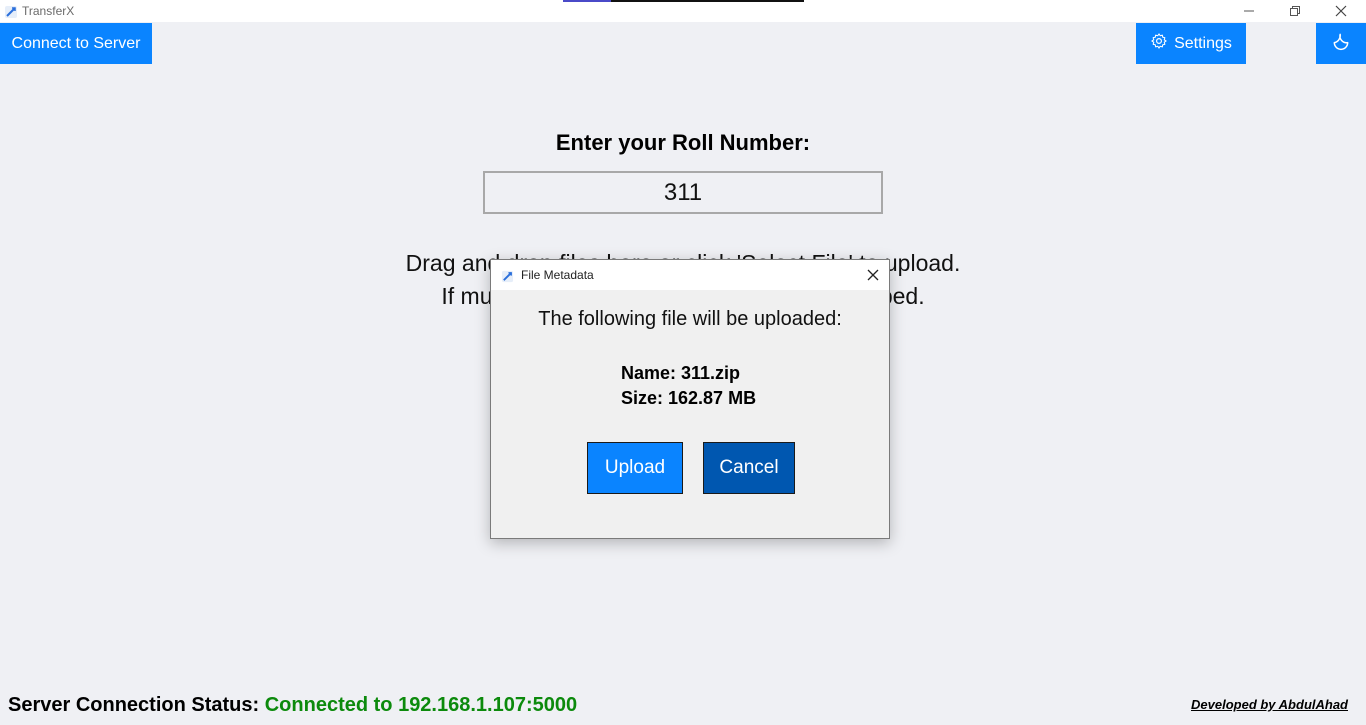 The width and height of the screenshot is (1366, 725). I want to click on theme-toggle-button, so click(1341, 43).